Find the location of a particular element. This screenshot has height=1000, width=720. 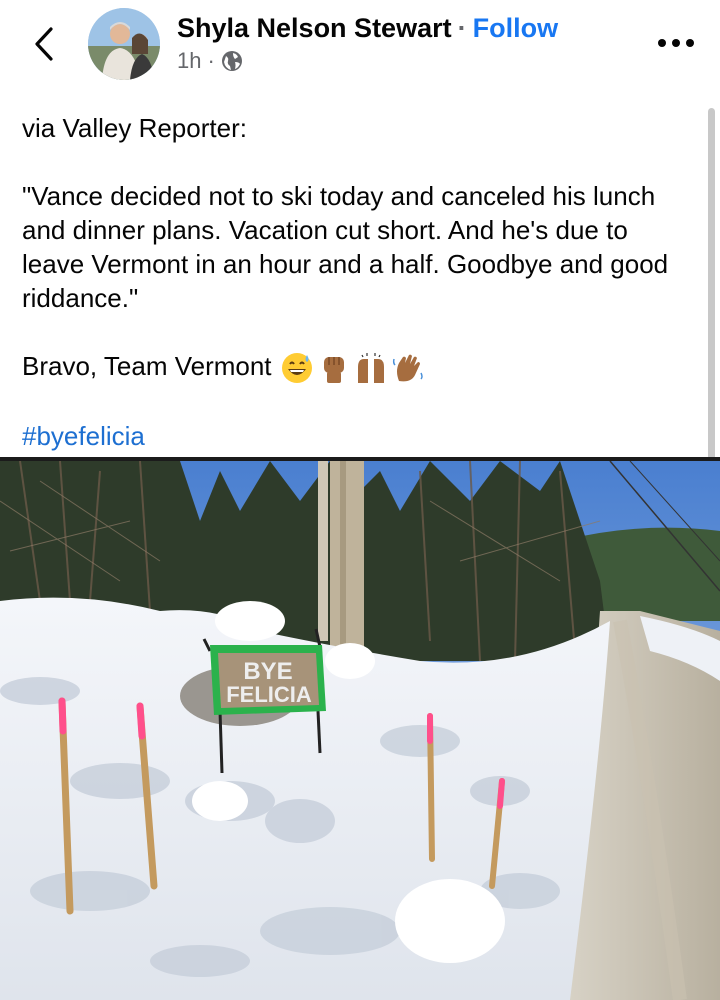

more-horizontal-icon is located at coordinates (676, 43).